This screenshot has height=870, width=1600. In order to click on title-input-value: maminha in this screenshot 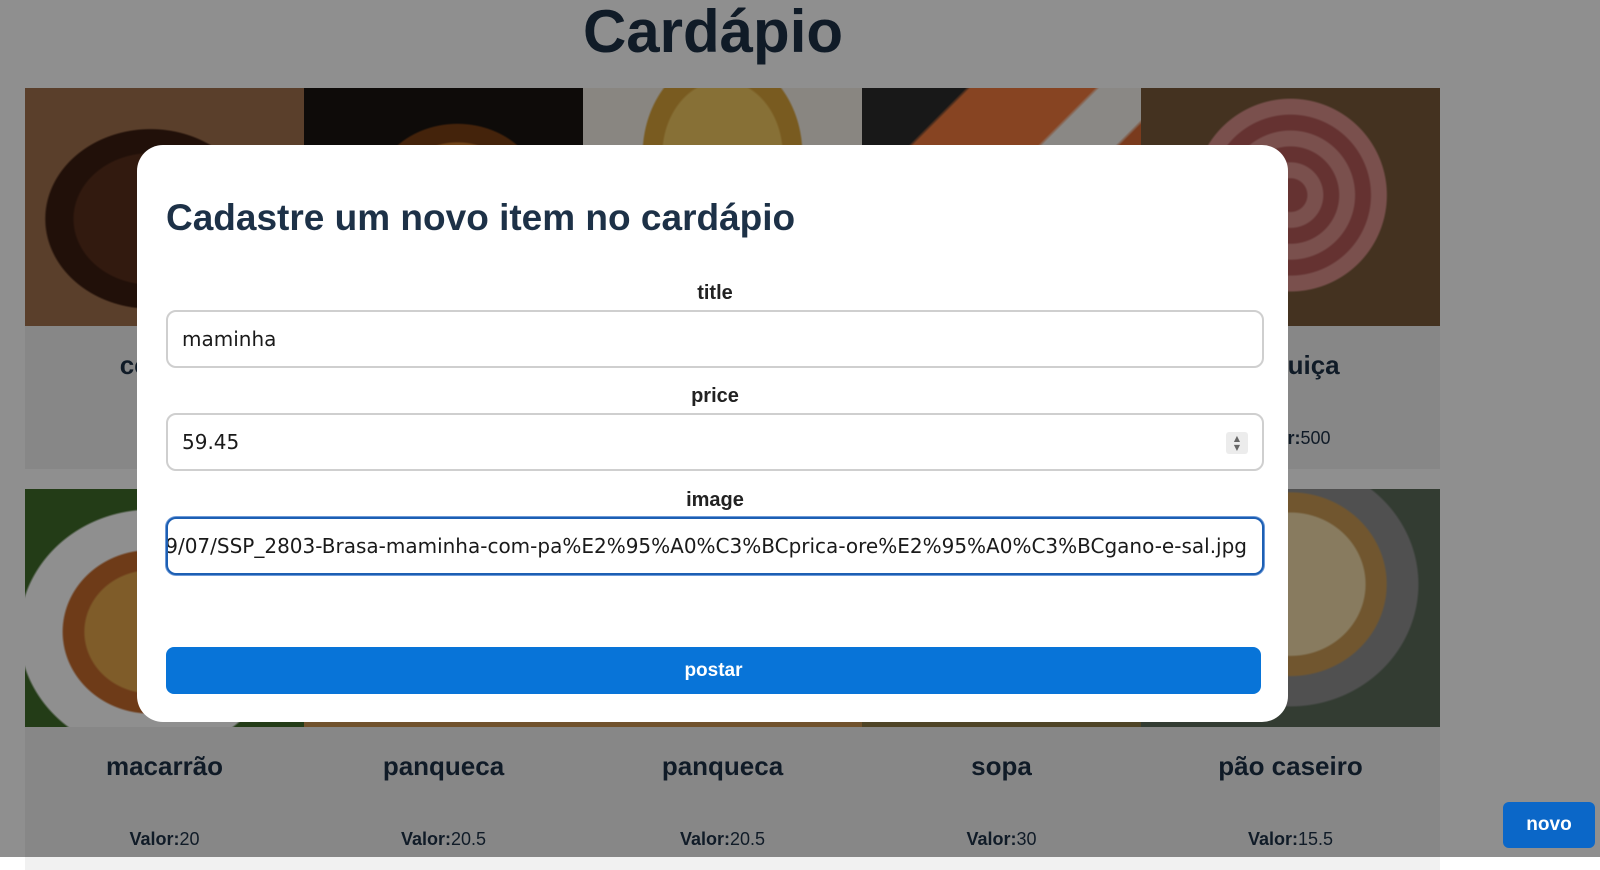, I will do `click(229, 339)`.